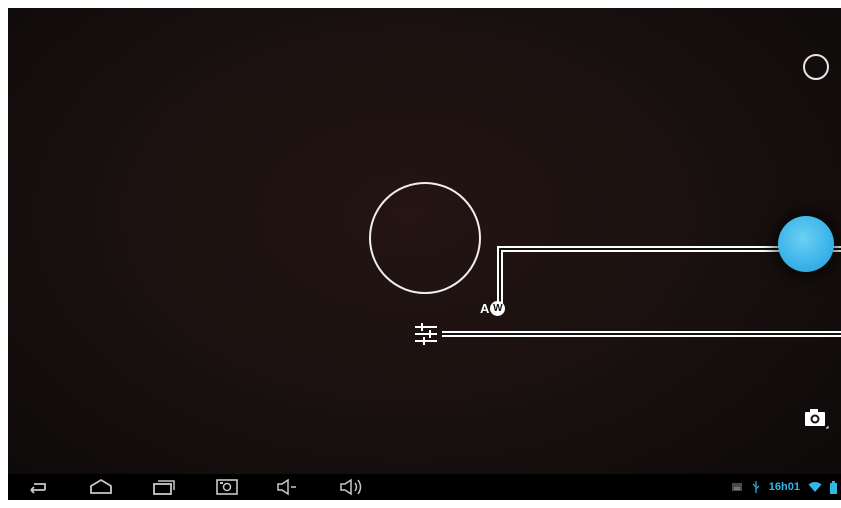  Describe the element at coordinates (352, 487) in the screenshot. I see `volume-up-icon` at that location.